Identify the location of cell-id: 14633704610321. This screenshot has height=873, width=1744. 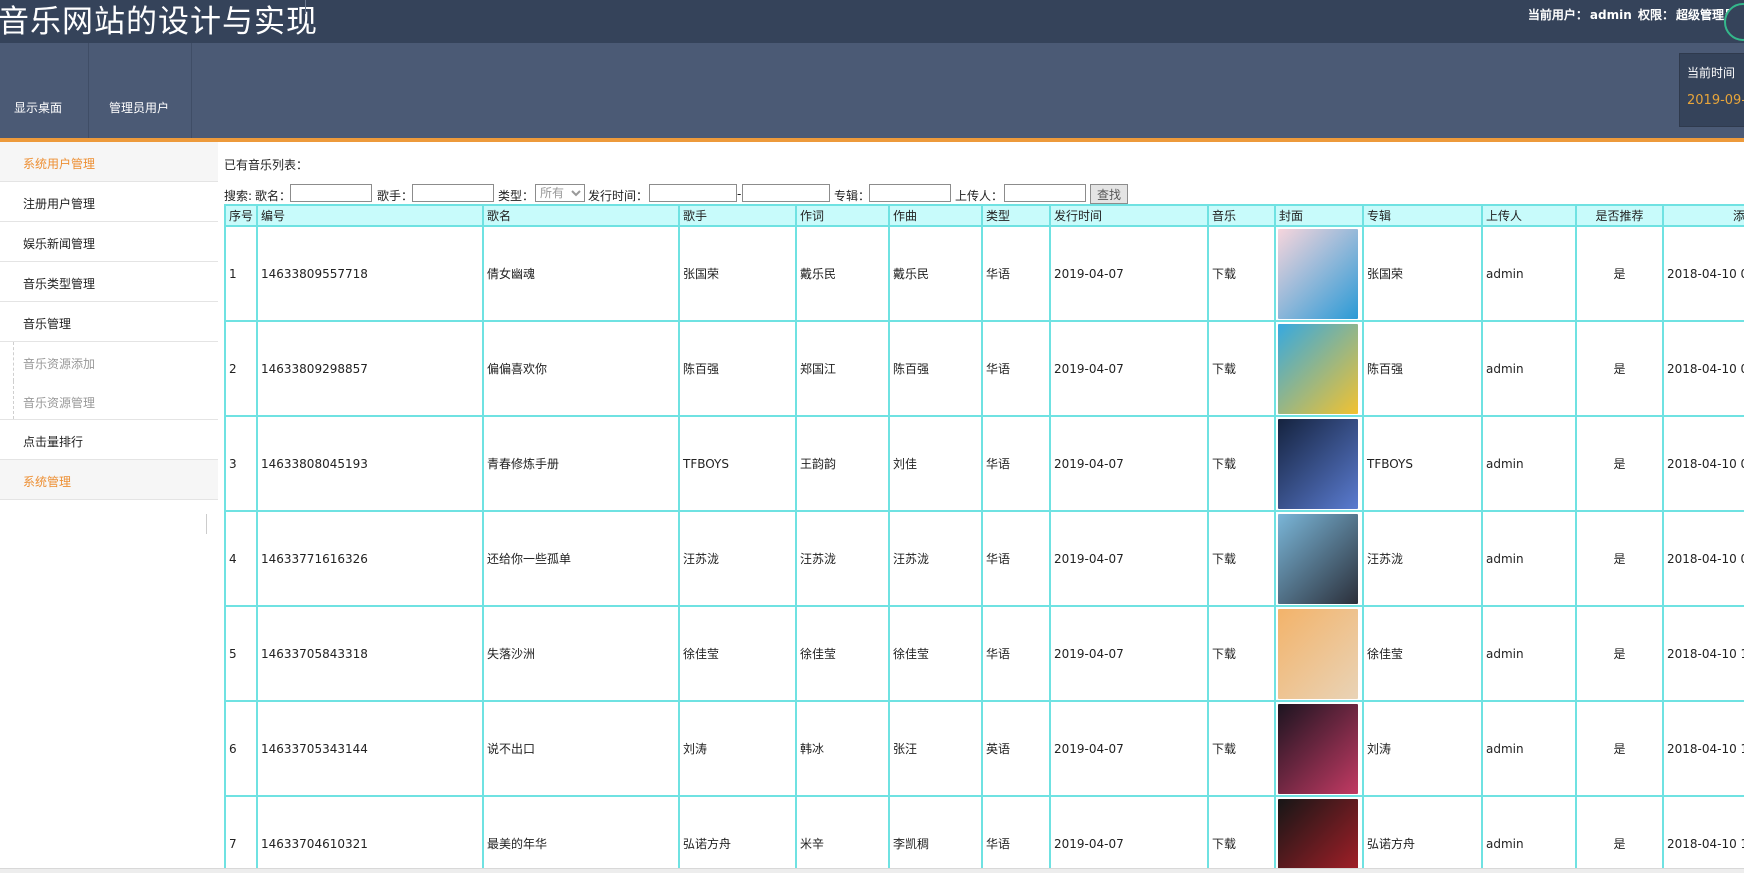
(370, 832).